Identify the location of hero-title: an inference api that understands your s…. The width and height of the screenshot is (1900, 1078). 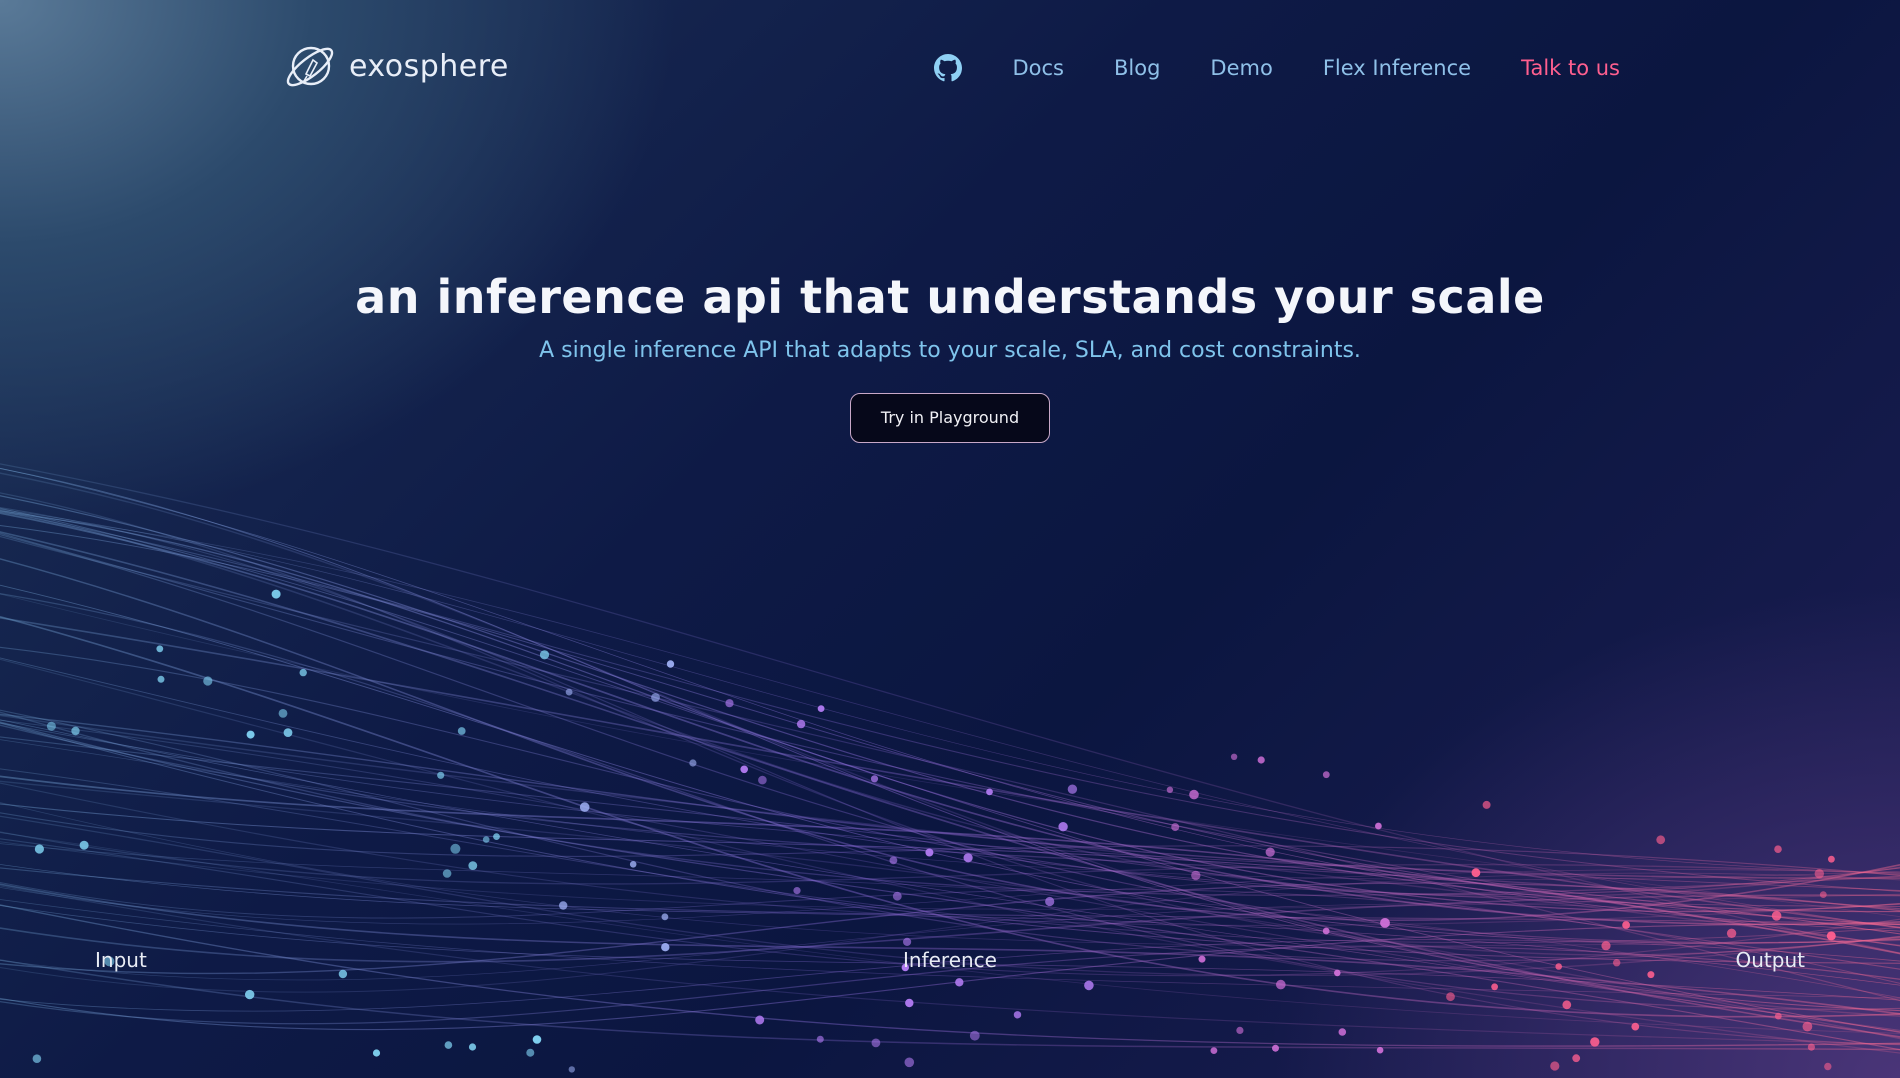
(950, 297).